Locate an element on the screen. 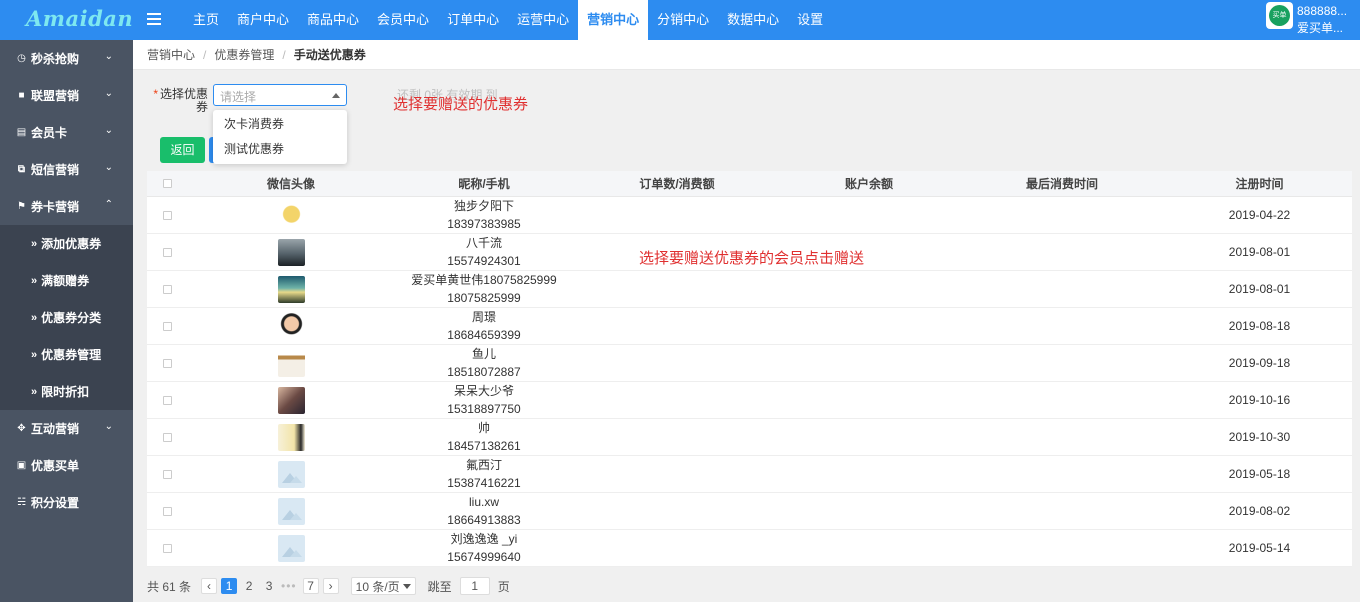 This screenshot has height=602, width=1360. coupon-select: 请选择 is located at coordinates (280, 95).